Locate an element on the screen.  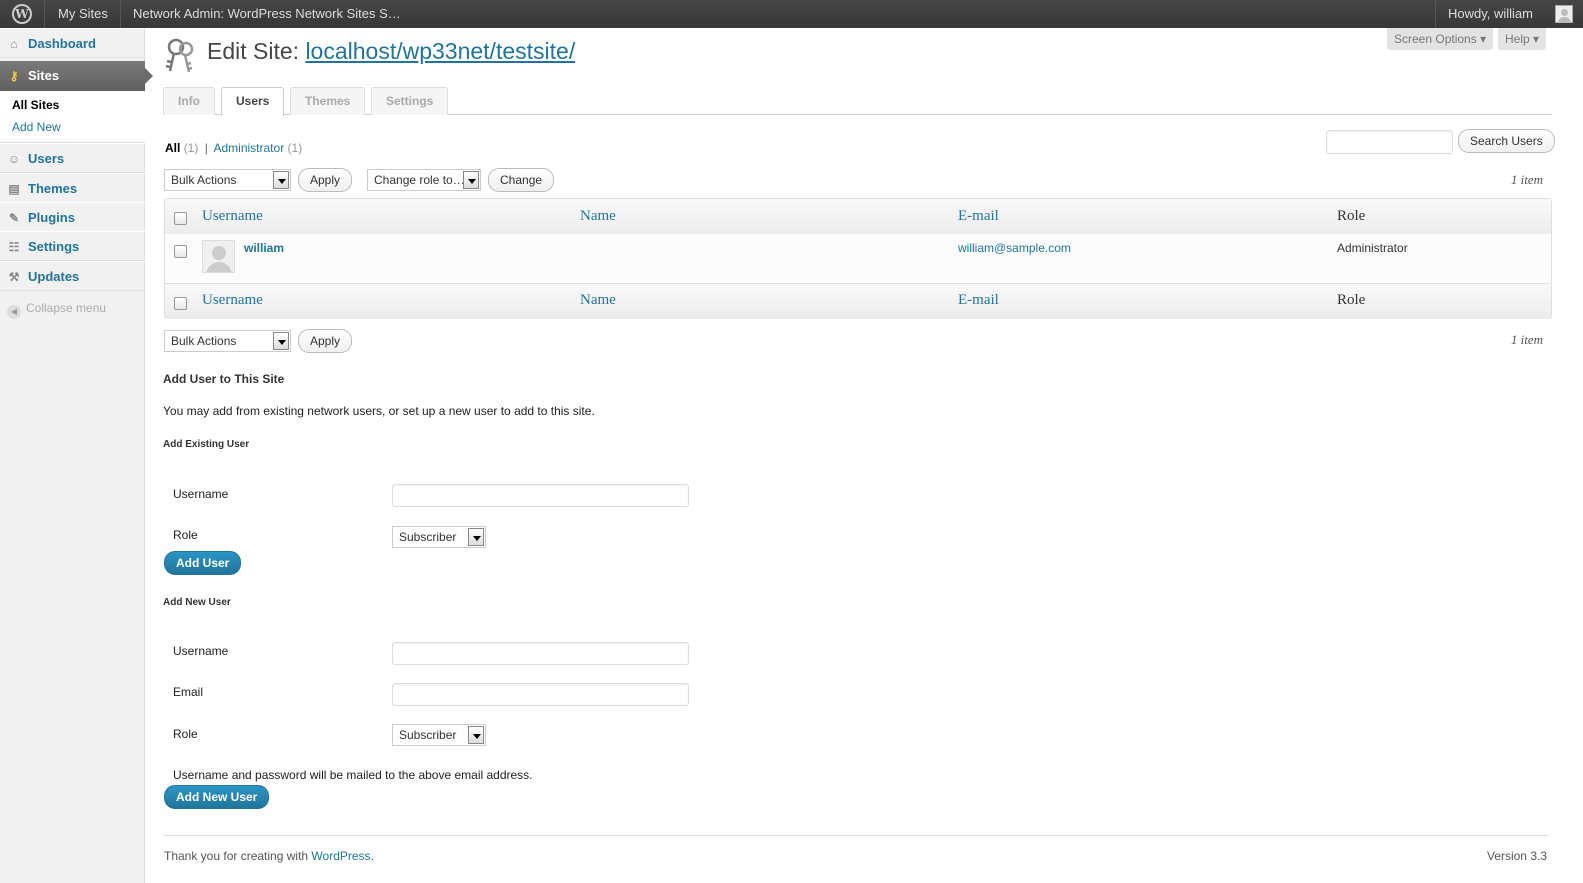
column-username: Username is located at coordinates (232, 216).